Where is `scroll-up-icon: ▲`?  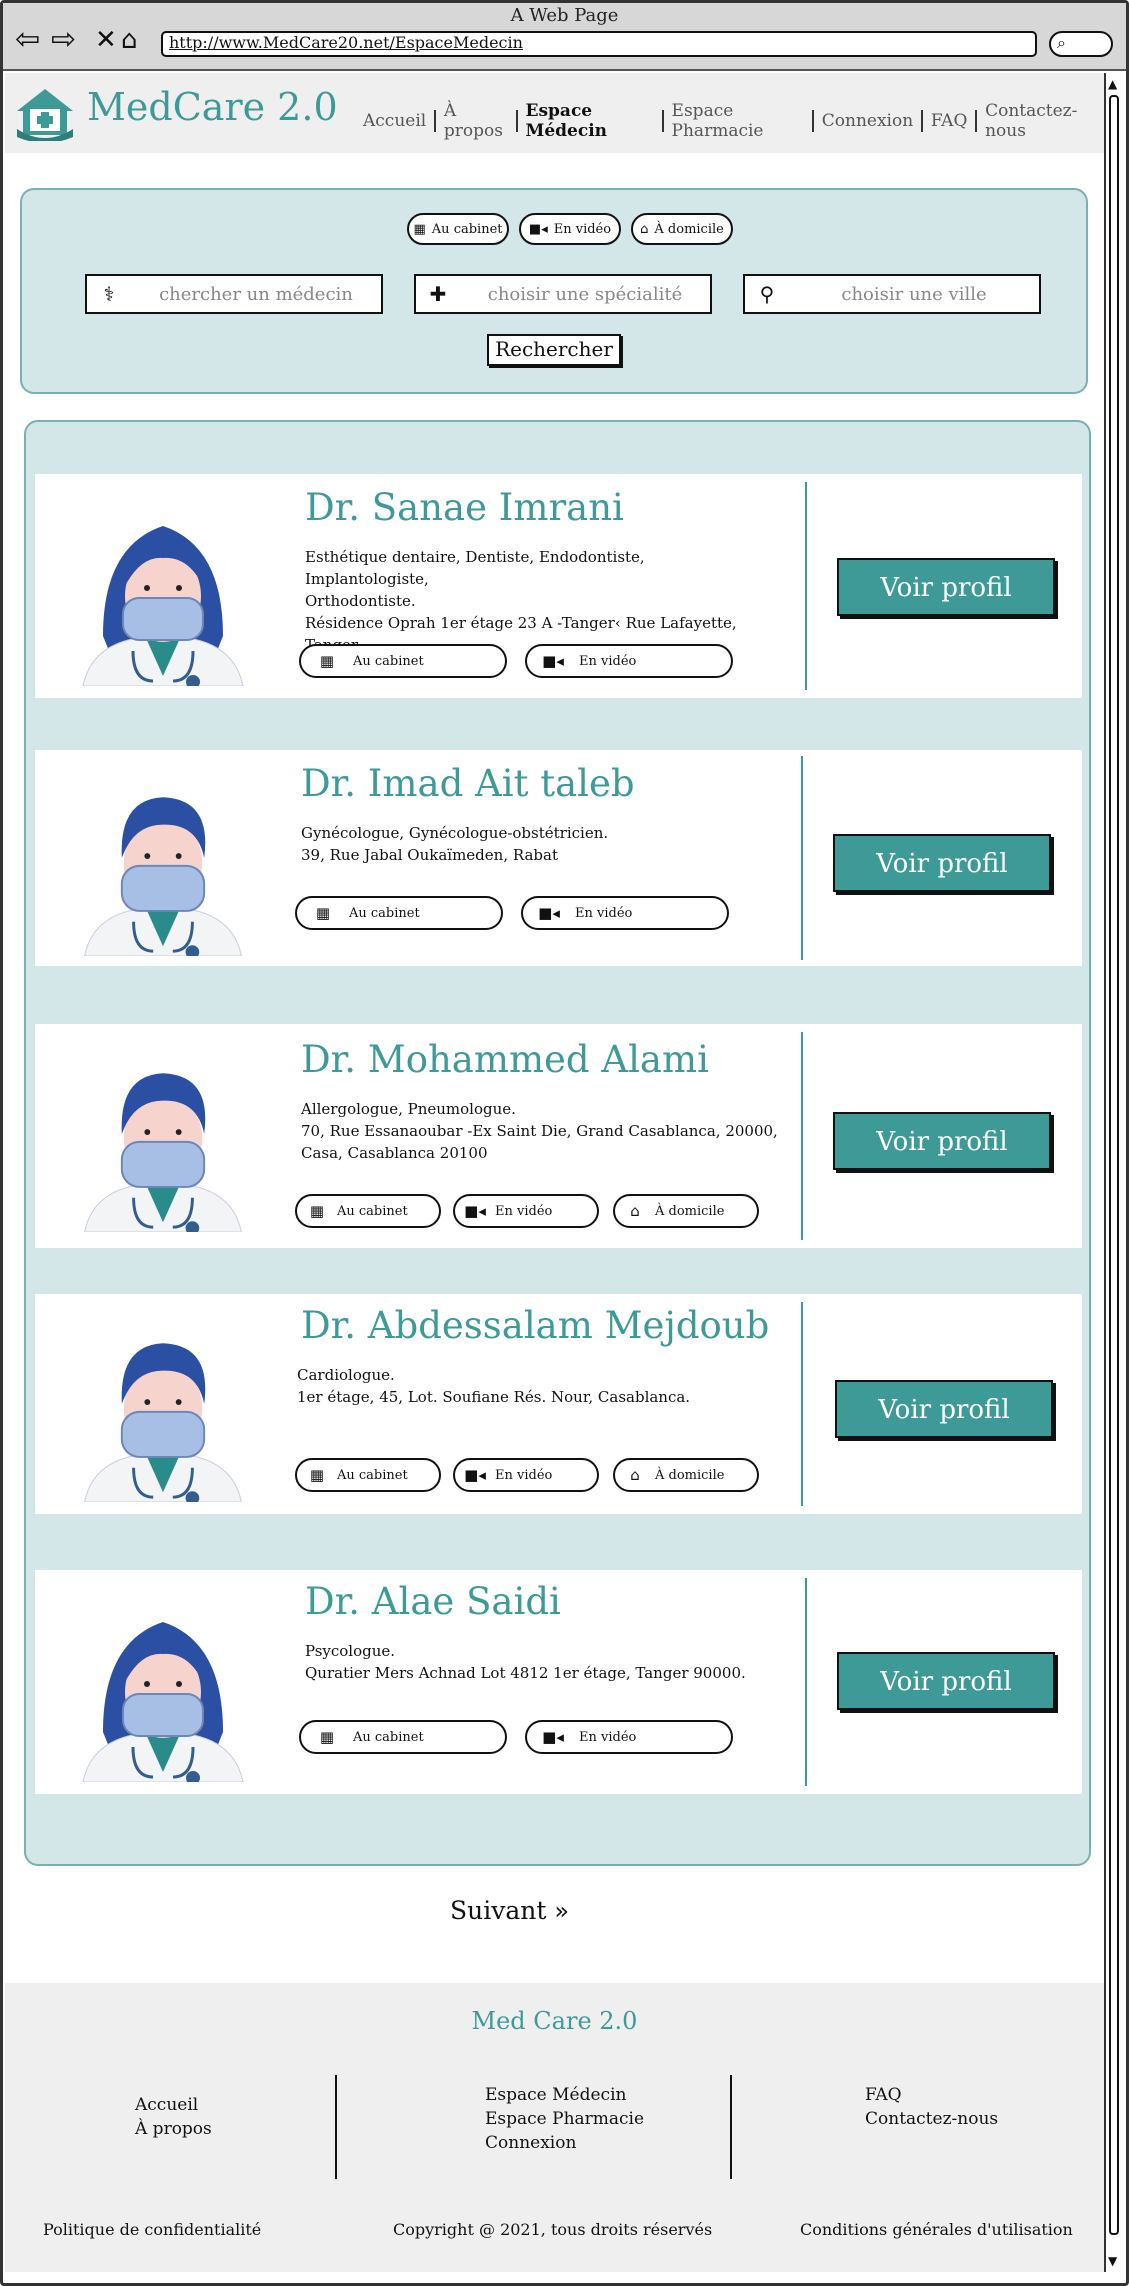
scroll-up-icon: ▲ is located at coordinates (1112, 84).